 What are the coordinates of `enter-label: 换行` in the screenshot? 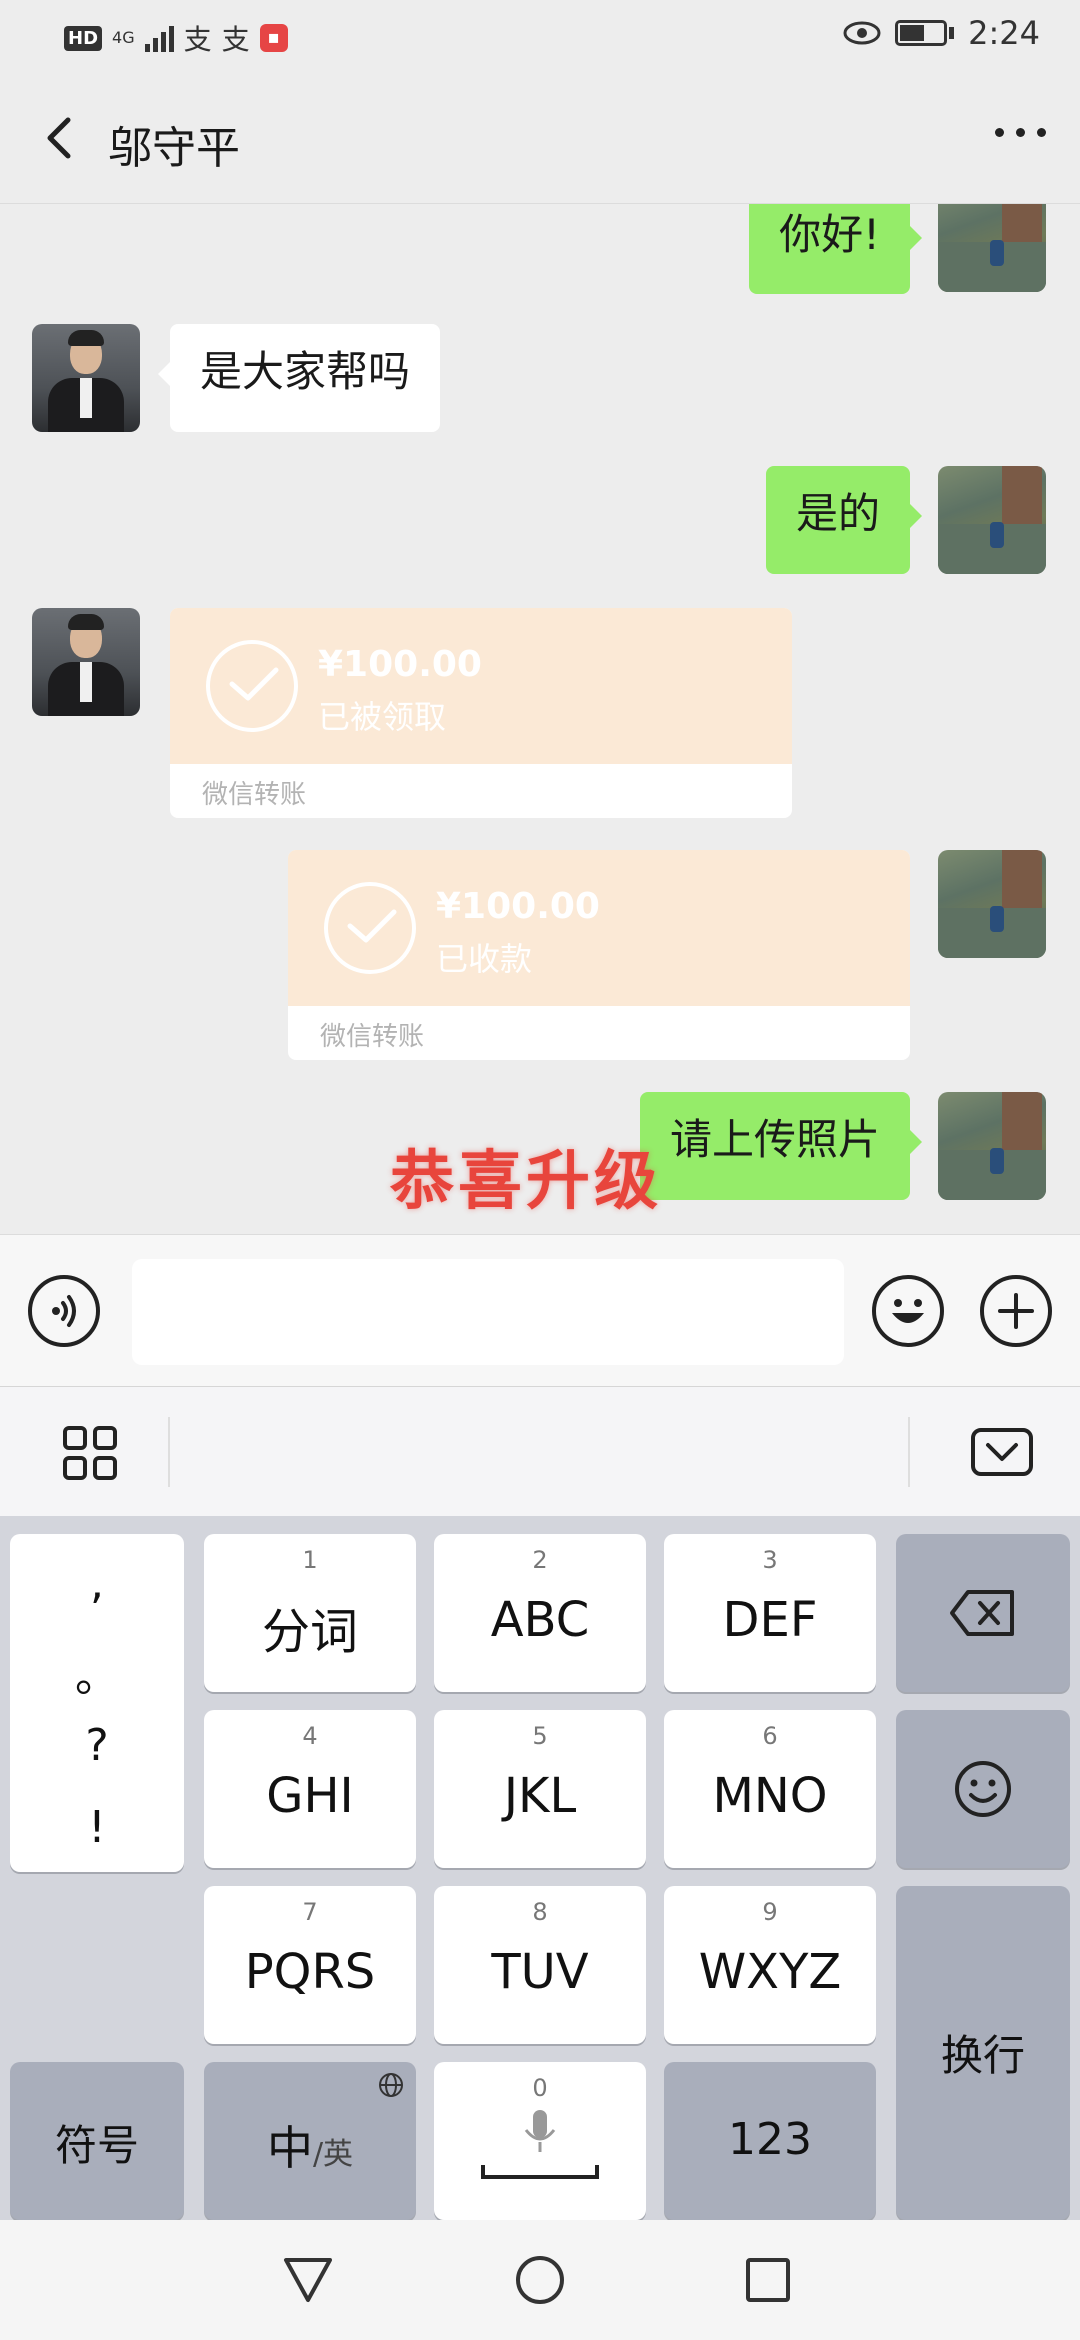 It's located at (982, 2055).